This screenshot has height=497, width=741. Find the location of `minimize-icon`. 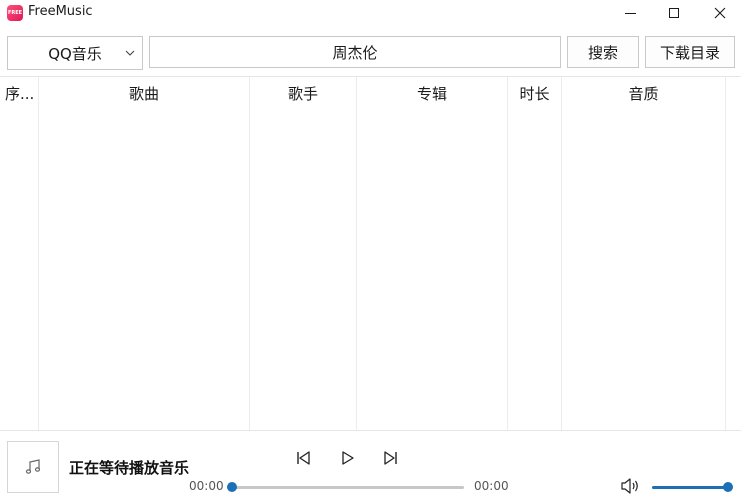

minimize-icon is located at coordinates (630, 13).